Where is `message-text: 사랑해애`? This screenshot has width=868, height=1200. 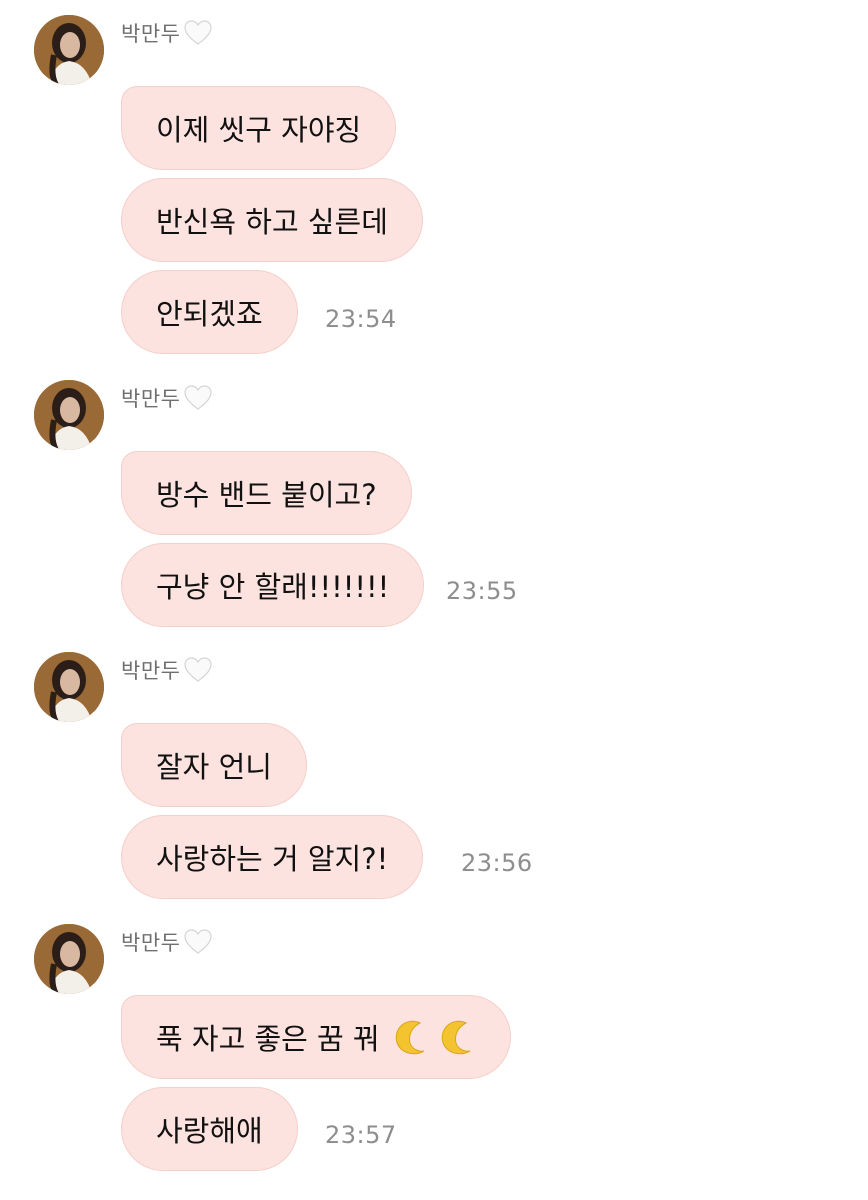
message-text: 사랑해애 is located at coordinates (209, 1131).